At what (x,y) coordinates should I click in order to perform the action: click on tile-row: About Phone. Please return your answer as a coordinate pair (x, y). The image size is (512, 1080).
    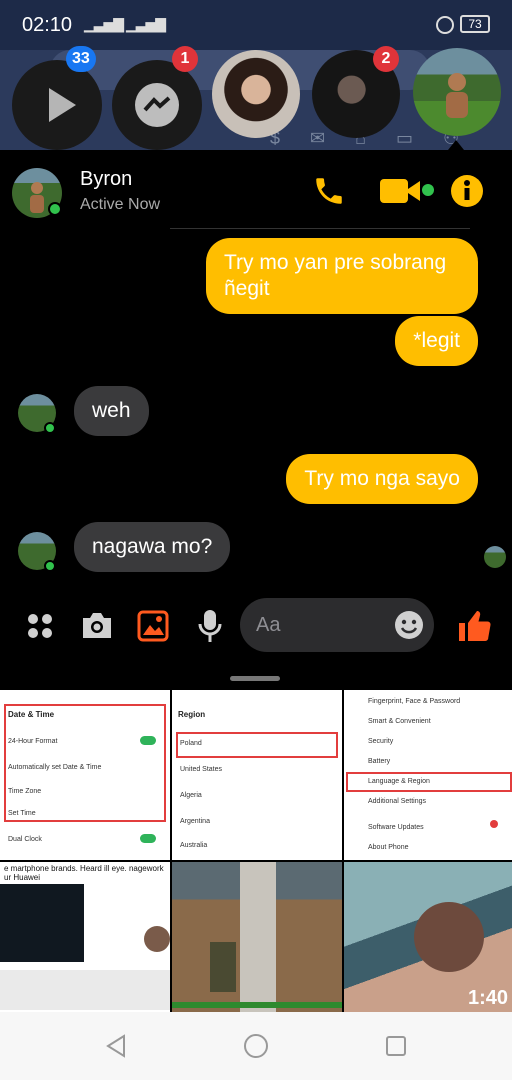
    Looking at the image, I should click on (388, 847).